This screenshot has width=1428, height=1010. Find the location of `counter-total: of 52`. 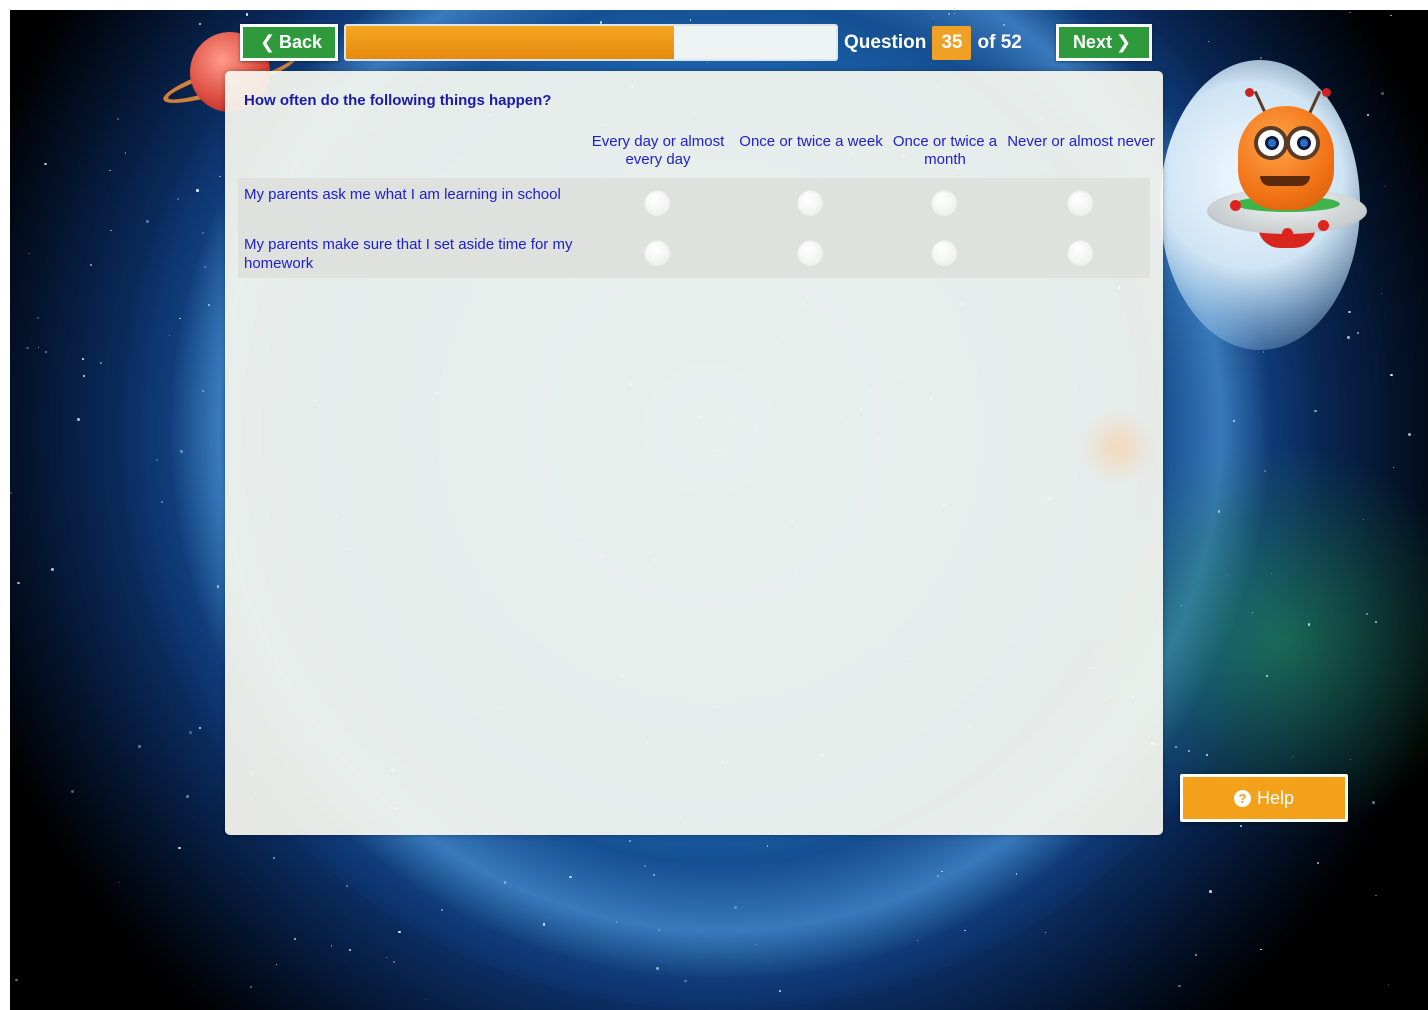

counter-total: of 52 is located at coordinates (999, 42).